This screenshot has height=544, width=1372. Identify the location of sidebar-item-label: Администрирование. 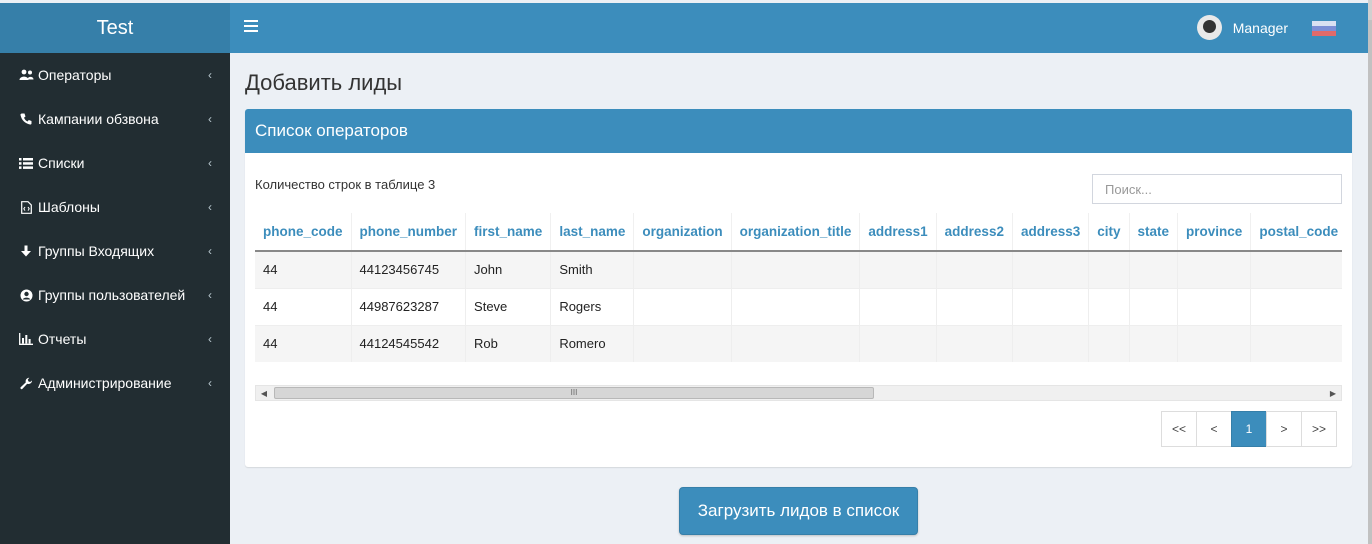
(105, 383).